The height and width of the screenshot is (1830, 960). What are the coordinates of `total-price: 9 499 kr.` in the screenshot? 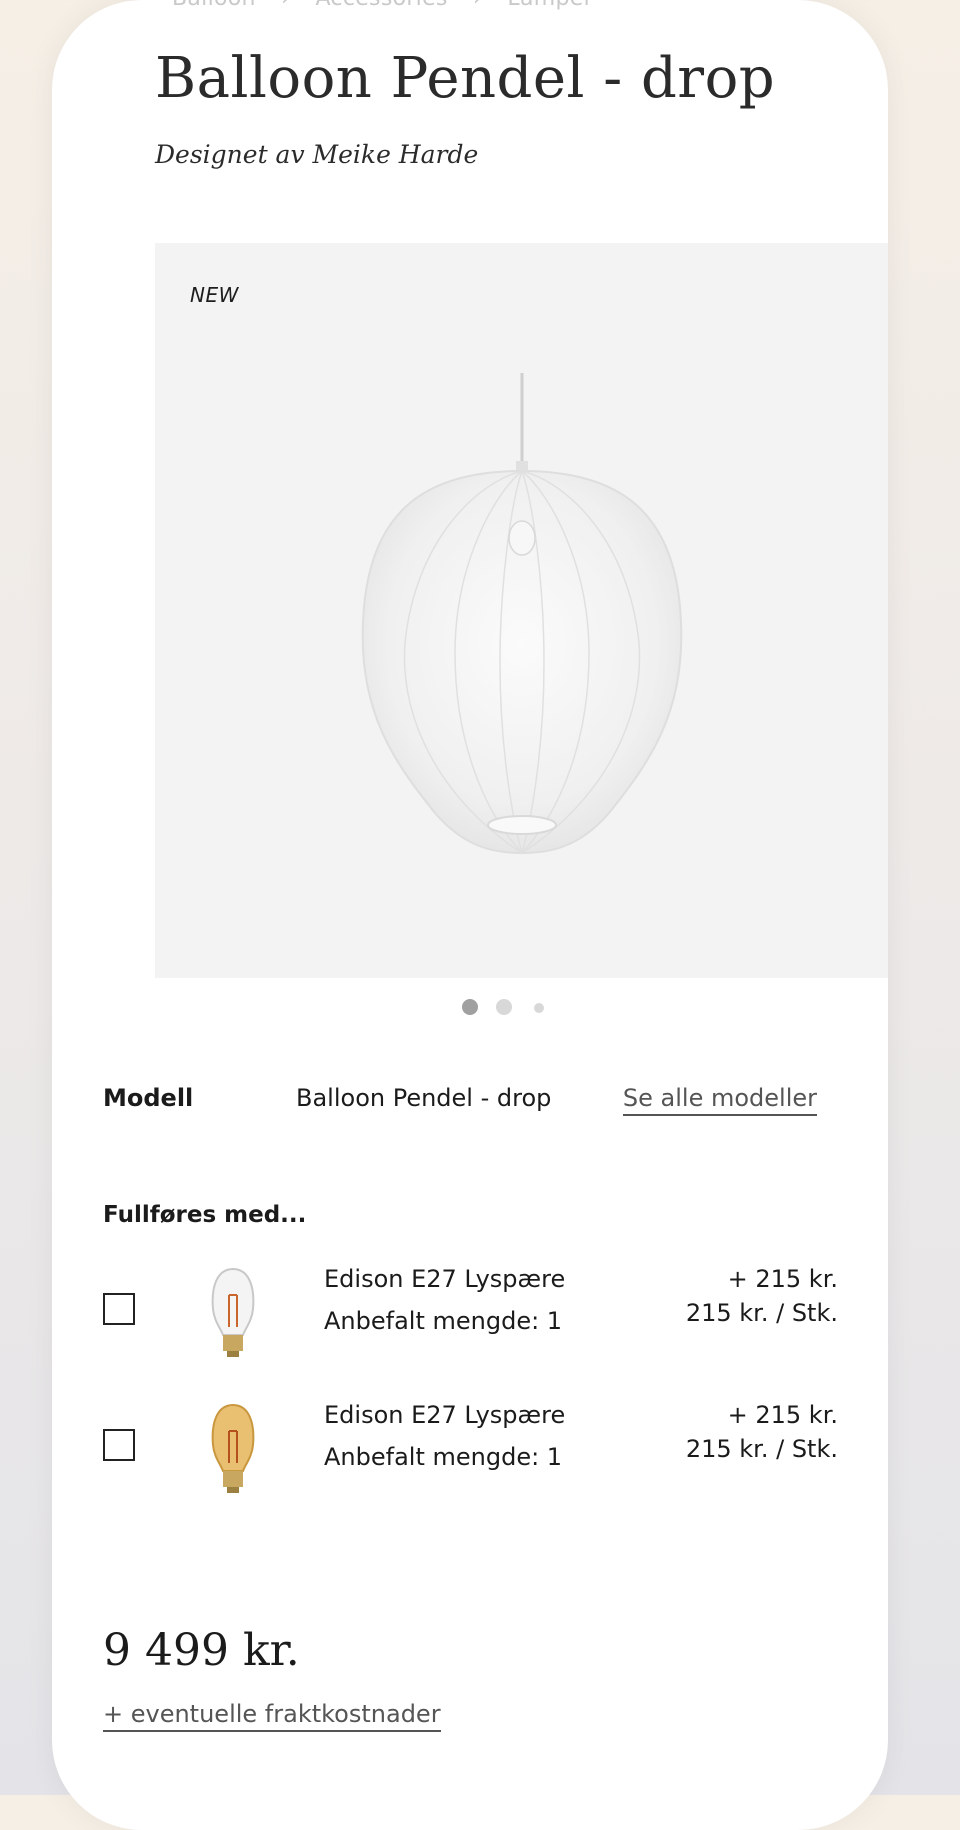 It's located at (201, 1650).